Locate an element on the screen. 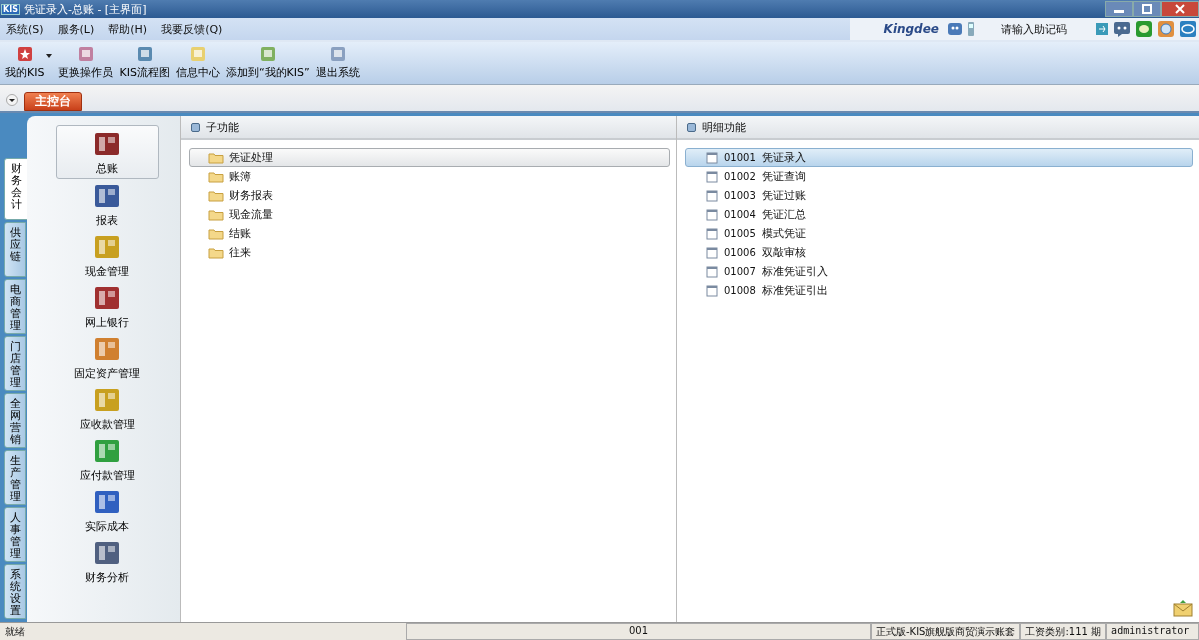 This screenshot has width=1199, height=640. status-text: 001 is located at coordinates (638, 631).